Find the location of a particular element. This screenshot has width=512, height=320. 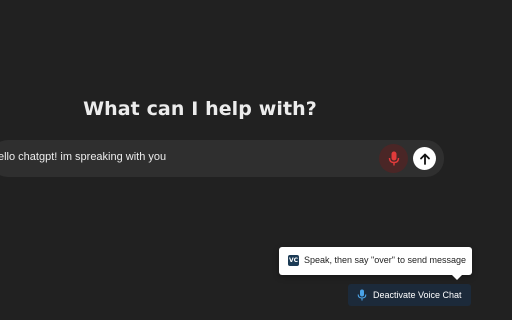

voice-input-button is located at coordinates (393, 158).